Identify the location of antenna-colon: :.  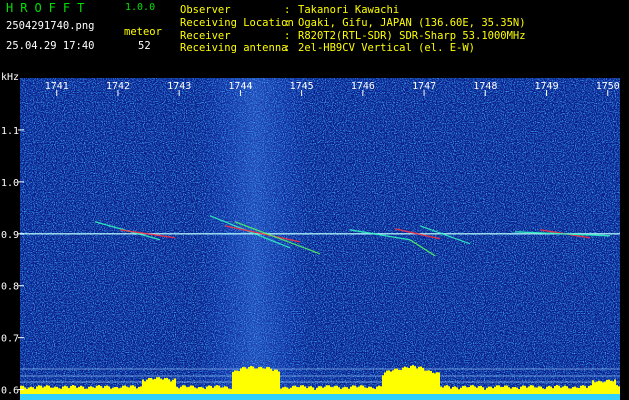
(287, 48).